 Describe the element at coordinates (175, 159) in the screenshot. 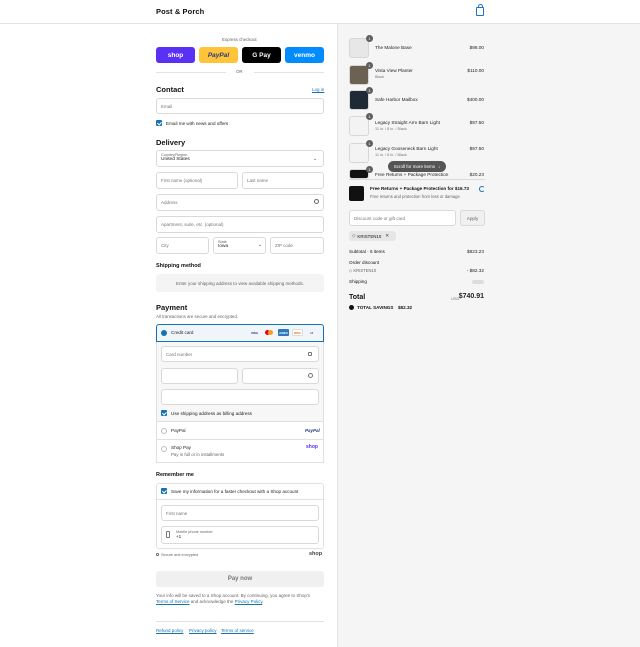

I see `country-value: United States` at that location.